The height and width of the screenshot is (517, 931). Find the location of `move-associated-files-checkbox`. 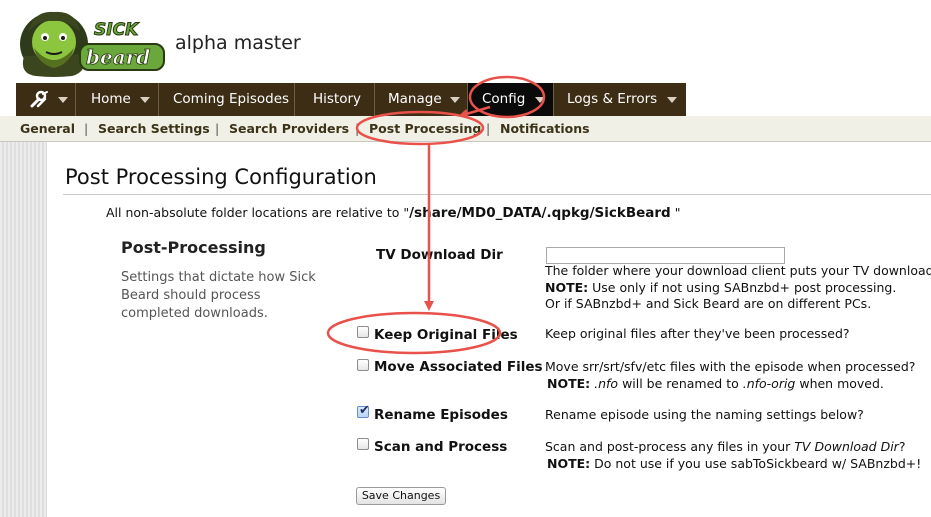

move-associated-files-checkbox is located at coordinates (363, 365).